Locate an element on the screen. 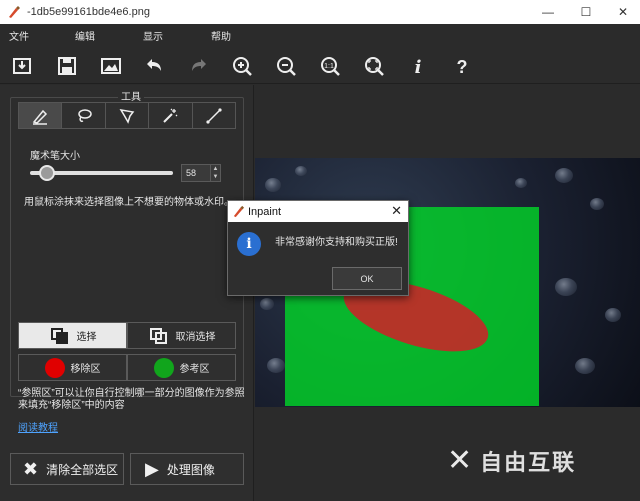  deselect-icon is located at coordinates (159, 336).